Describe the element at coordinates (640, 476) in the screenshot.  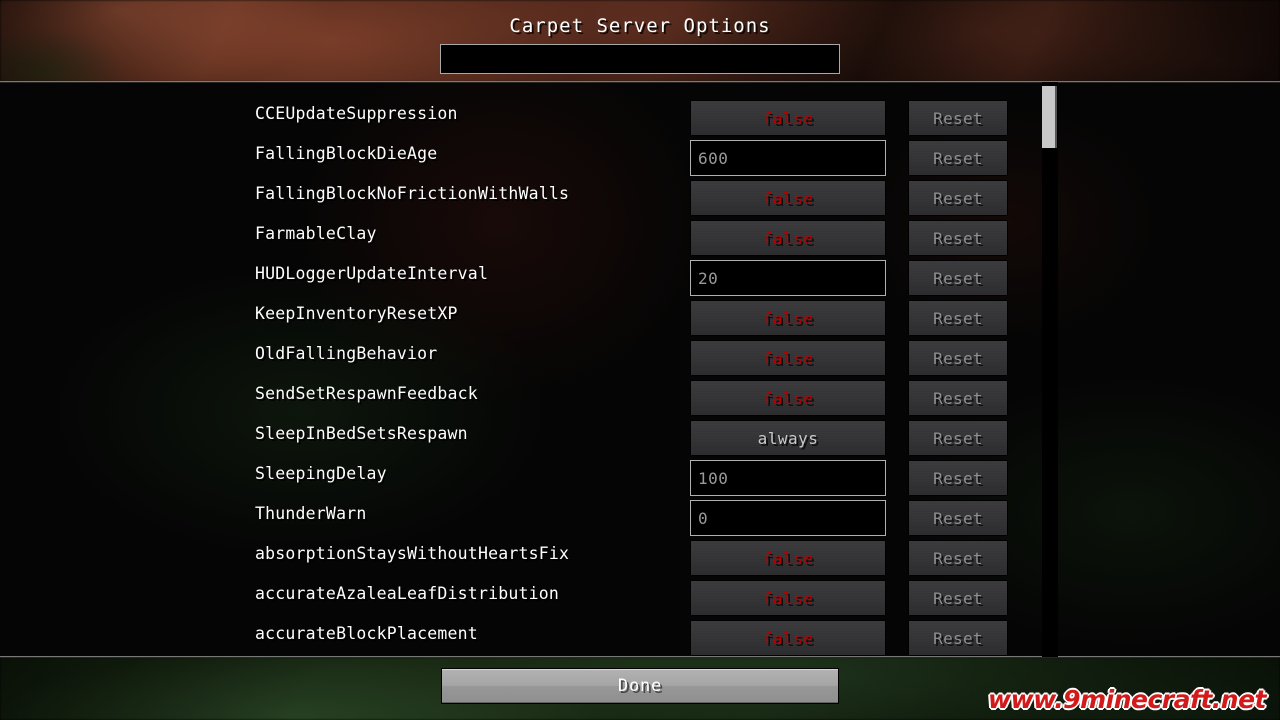
I see `option-row: SleepingDelay Reset` at that location.